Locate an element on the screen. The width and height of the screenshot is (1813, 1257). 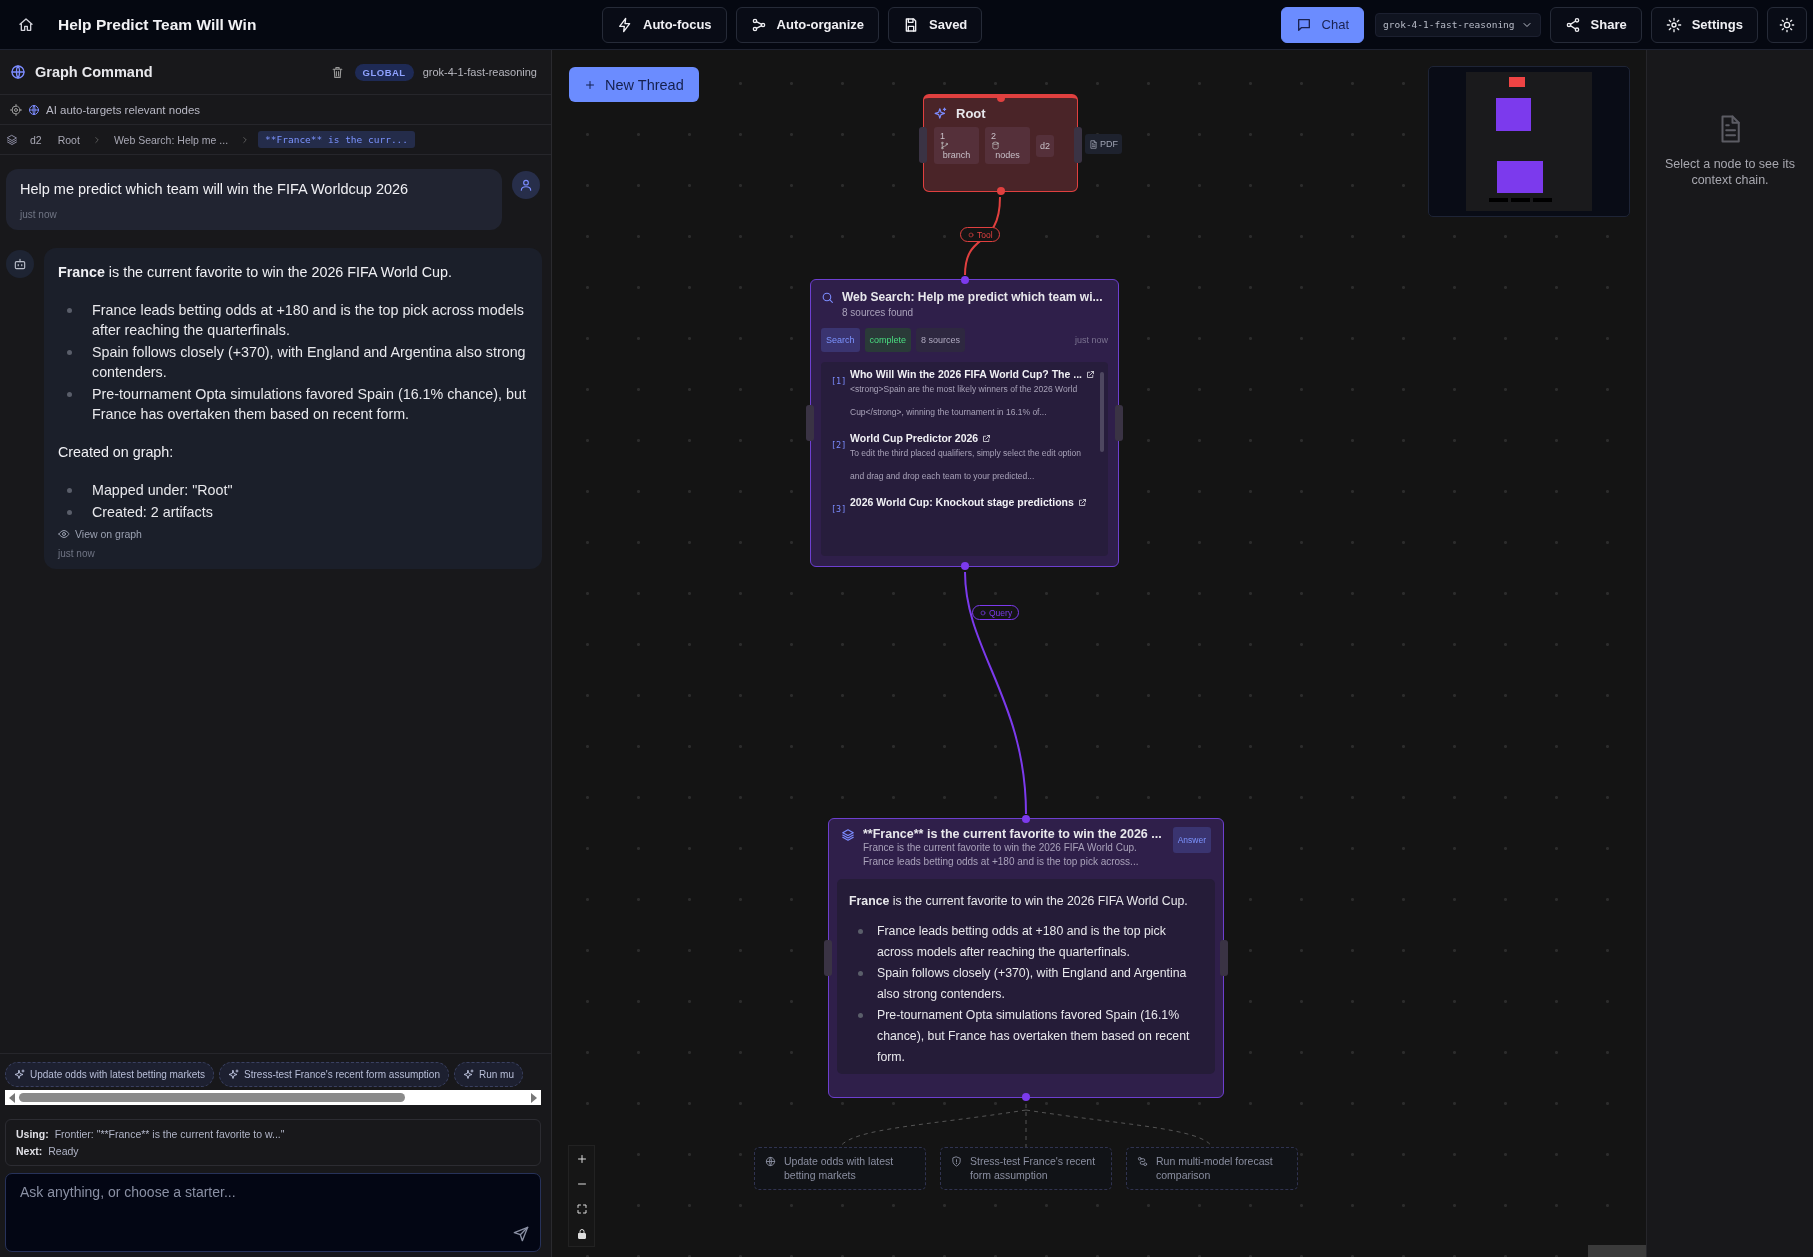
list-item-text: Mapped under: "Root" is located at coordinates (163, 490).